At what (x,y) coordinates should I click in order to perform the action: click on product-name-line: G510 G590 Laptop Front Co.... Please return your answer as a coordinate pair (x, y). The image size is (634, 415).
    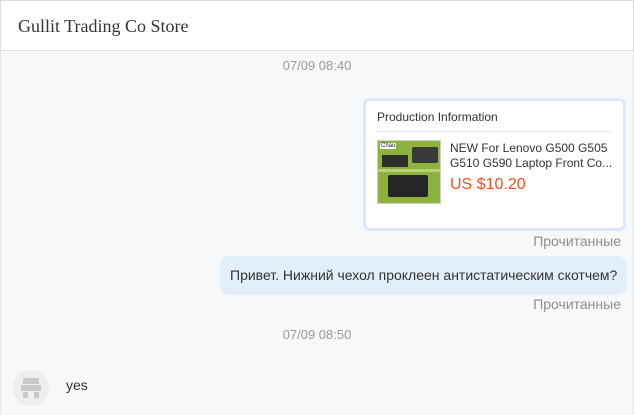
    Looking at the image, I should click on (531, 163).